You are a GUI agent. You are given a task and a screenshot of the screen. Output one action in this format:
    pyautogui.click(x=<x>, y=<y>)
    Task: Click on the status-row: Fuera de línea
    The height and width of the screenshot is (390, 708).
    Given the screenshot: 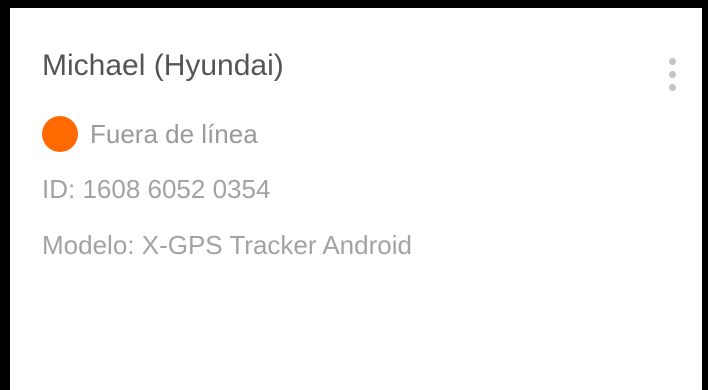 What is the action you would take?
    pyautogui.click(x=150, y=134)
    